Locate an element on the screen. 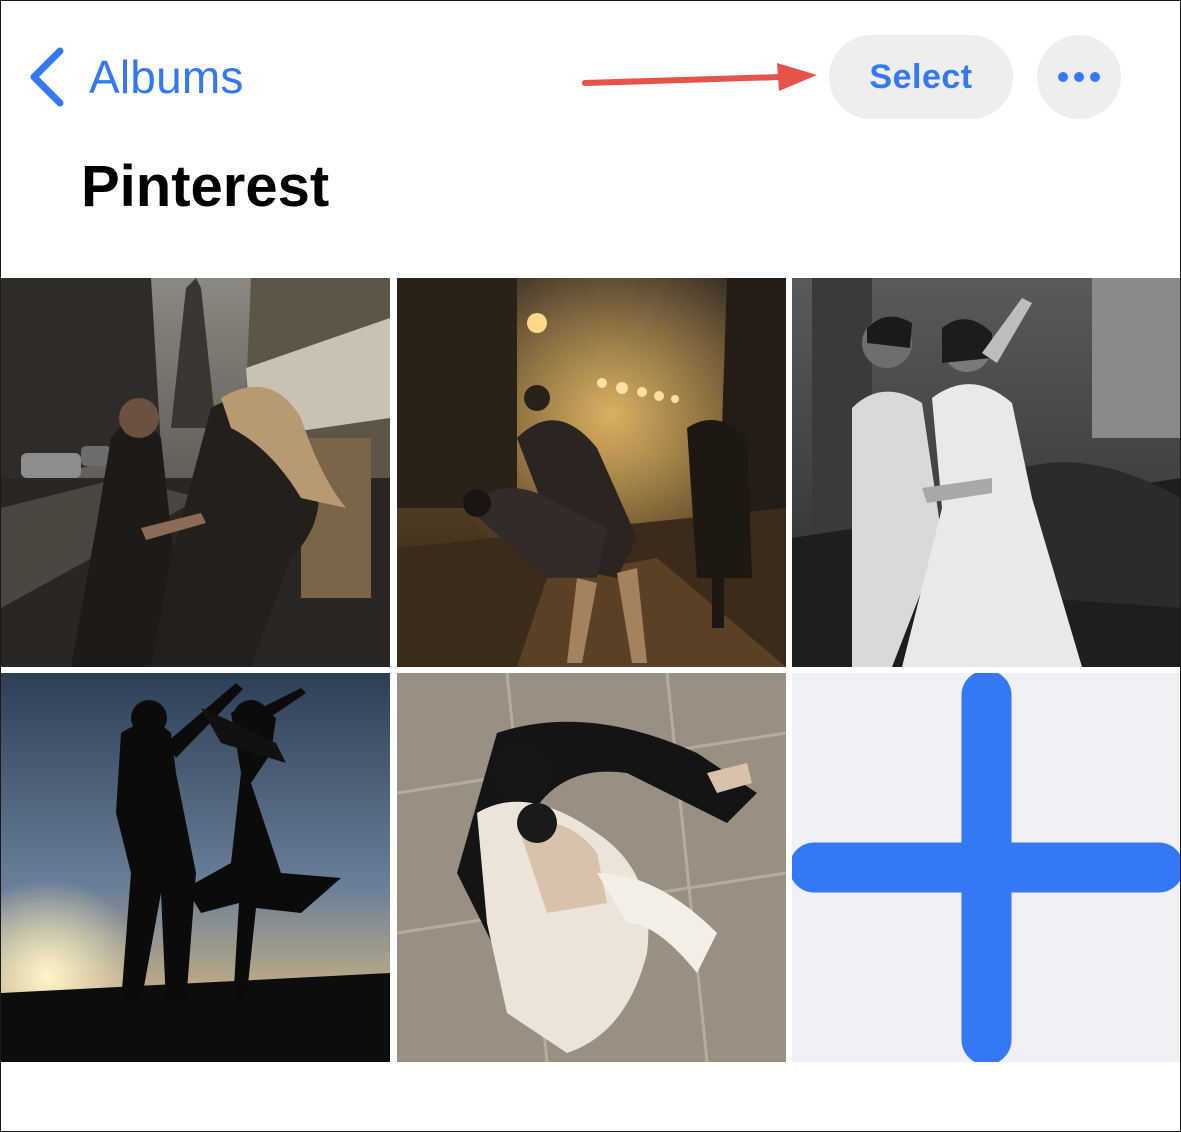  photo-couple-rain-street-lights is located at coordinates (591, 472).